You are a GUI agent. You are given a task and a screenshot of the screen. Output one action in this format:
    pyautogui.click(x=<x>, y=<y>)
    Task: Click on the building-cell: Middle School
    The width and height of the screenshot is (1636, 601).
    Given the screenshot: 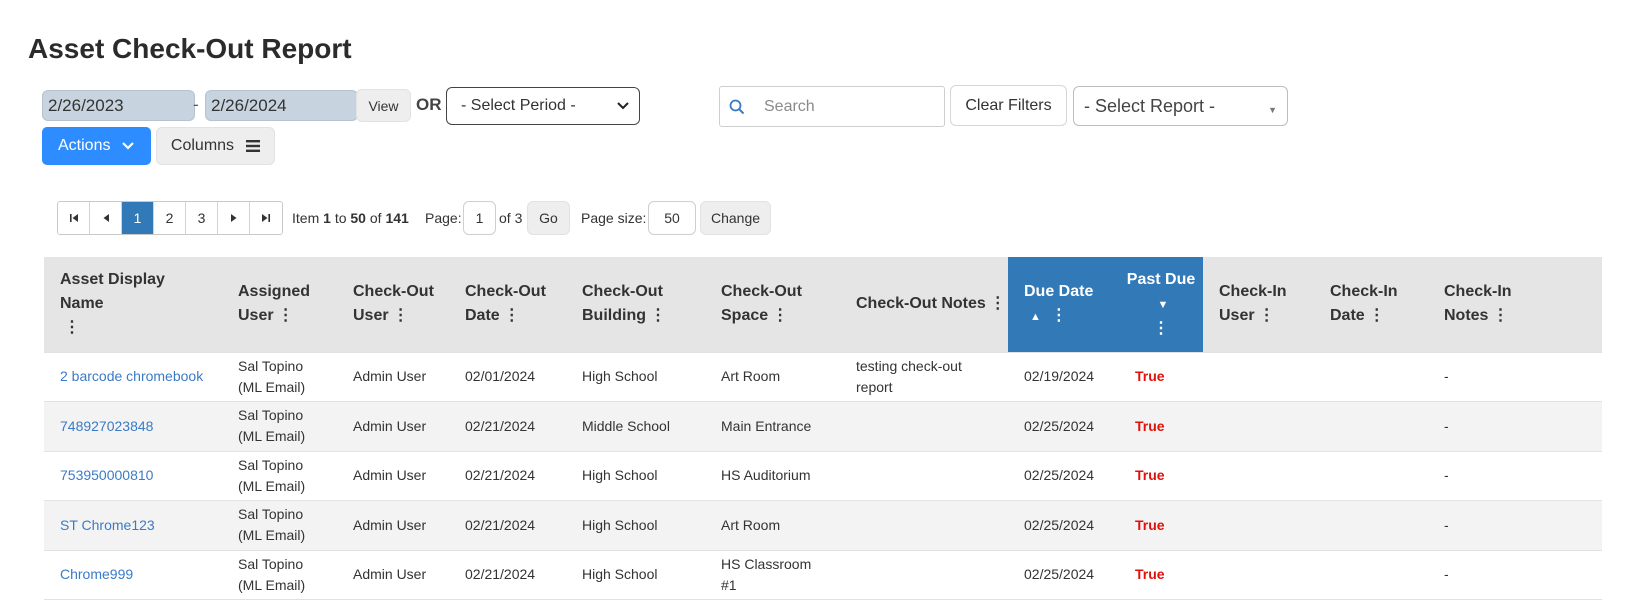 What is the action you would take?
    pyautogui.click(x=635, y=426)
    